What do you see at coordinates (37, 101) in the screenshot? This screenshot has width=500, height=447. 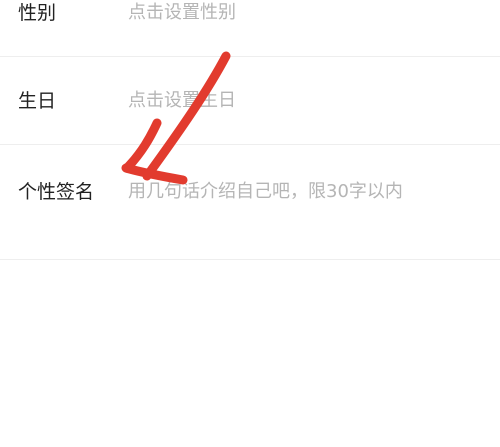 I see `birthday-label: 生日` at bounding box center [37, 101].